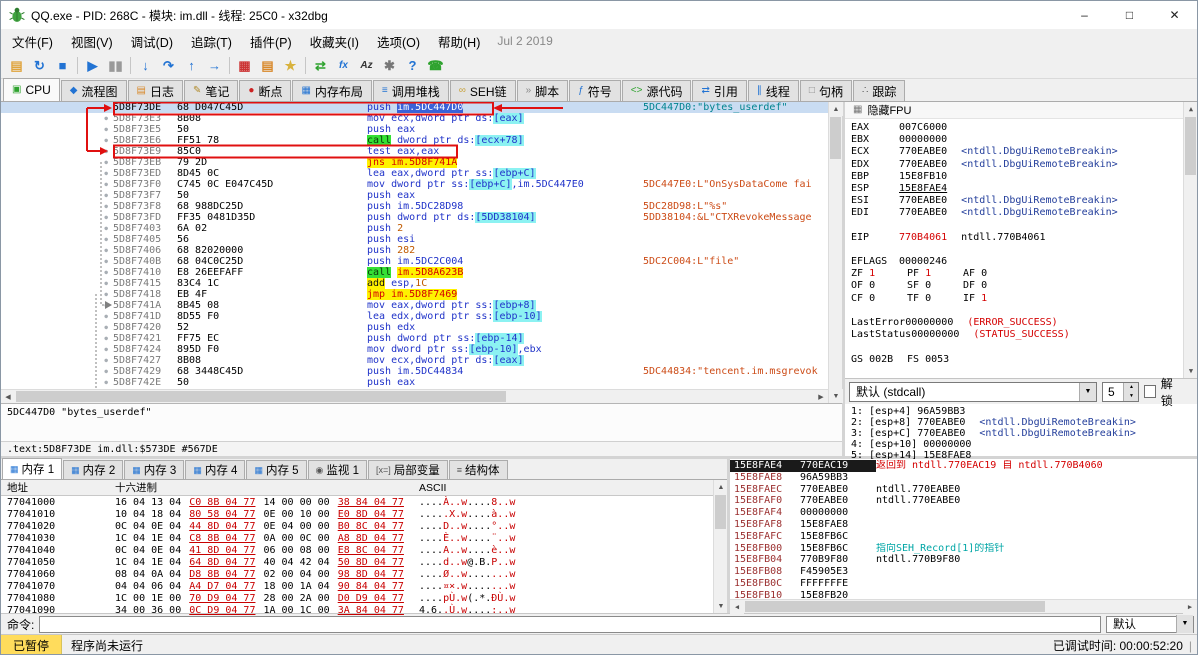 The image size is (1198, 655). I want to click on disasm-hscrollbar: ◀ ▶, so click(414, 396).